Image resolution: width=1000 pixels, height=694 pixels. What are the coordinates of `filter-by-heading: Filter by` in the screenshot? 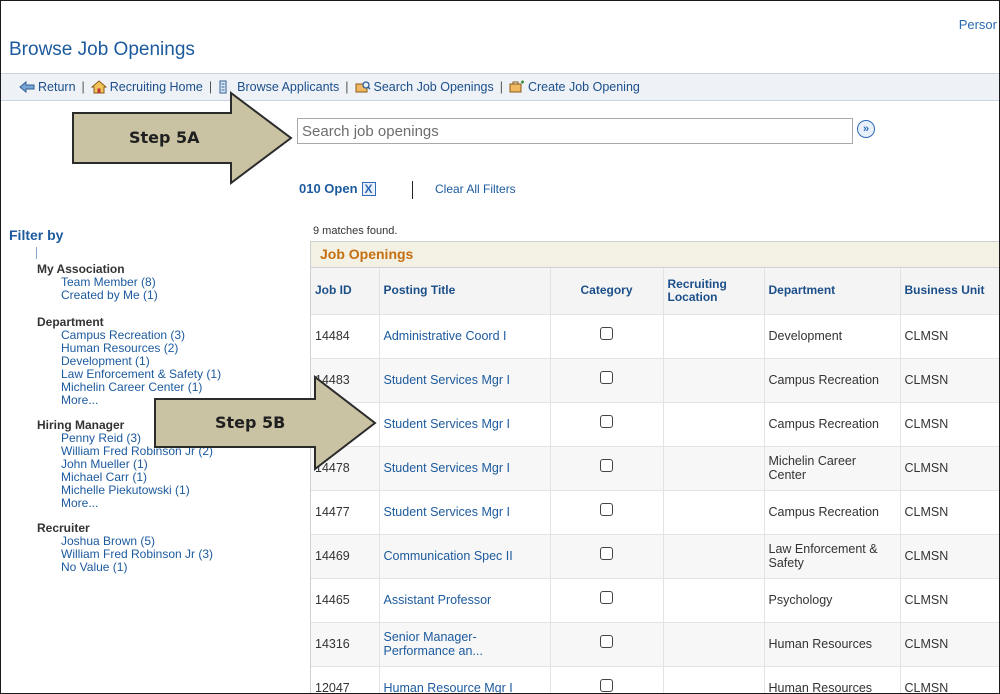 It's located at (36, 235).